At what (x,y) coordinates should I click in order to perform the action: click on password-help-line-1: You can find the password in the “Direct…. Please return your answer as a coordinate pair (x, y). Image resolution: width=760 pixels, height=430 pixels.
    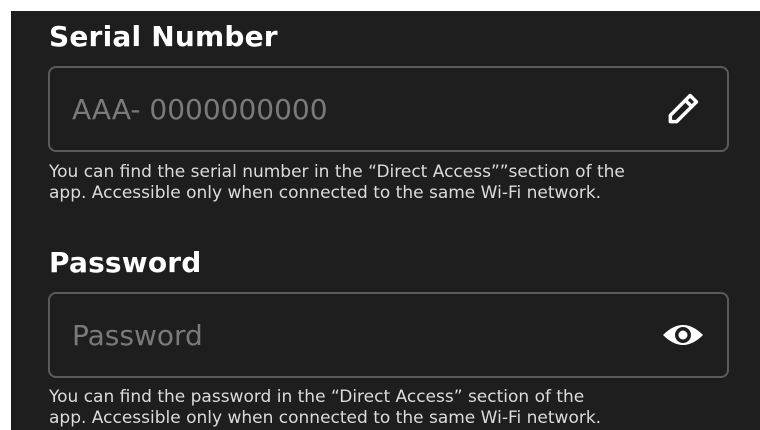
    Looking at the image, I should click on (317, 397).